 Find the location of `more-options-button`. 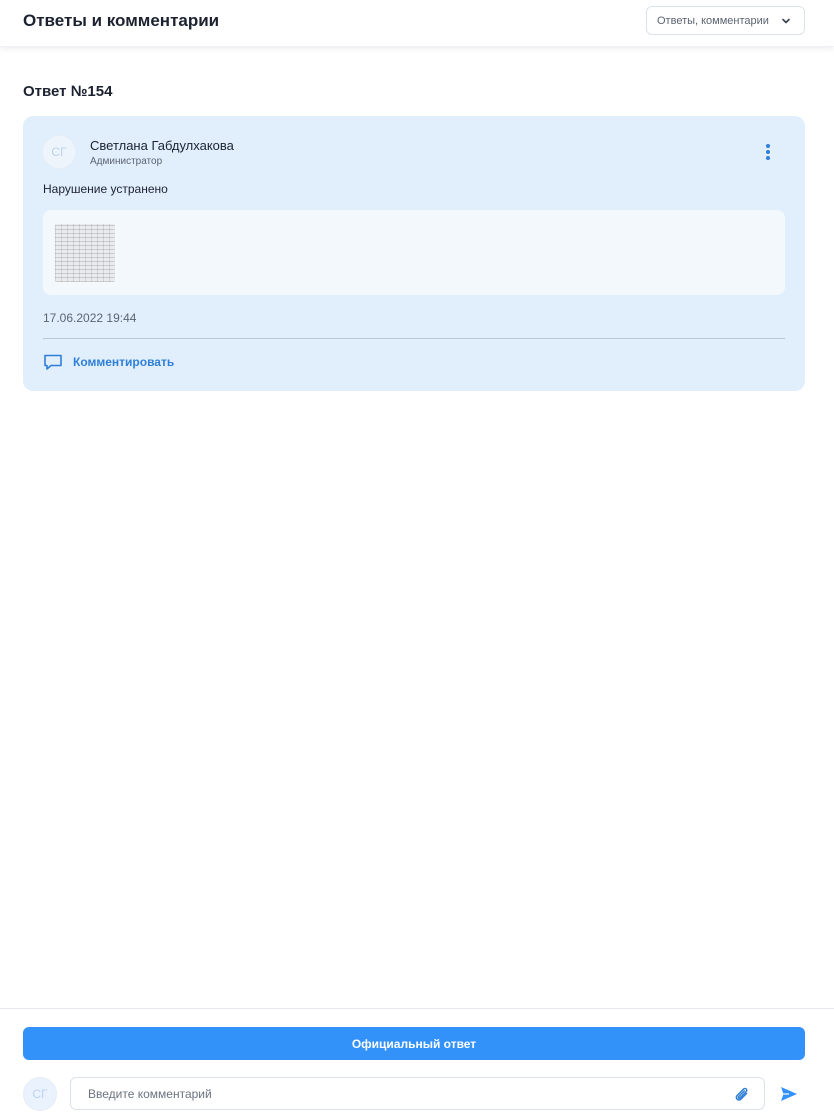

more-options-button is located at coordinates (768, 153).